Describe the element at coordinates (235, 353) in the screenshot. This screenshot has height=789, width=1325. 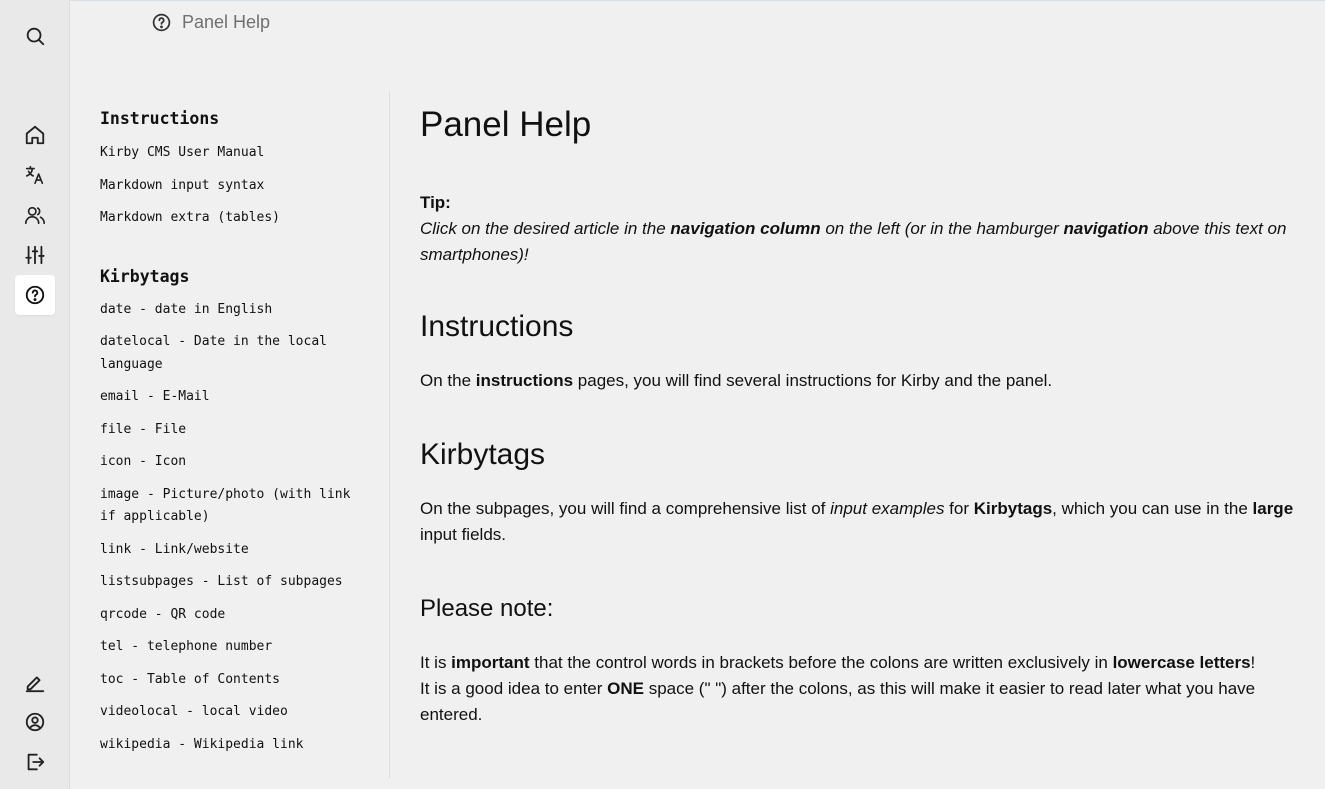
I see `nav-link: datelocal - Date in the local language` at that location.